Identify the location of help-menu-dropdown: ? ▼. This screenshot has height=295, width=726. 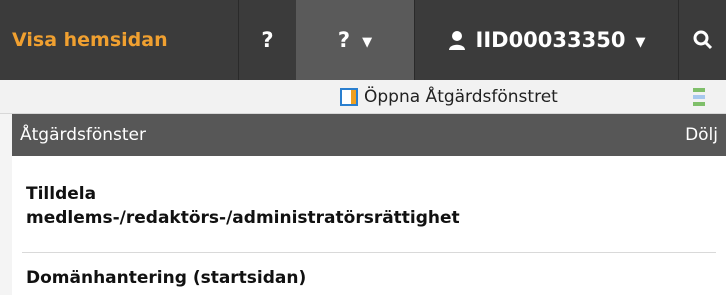
(355, 40).